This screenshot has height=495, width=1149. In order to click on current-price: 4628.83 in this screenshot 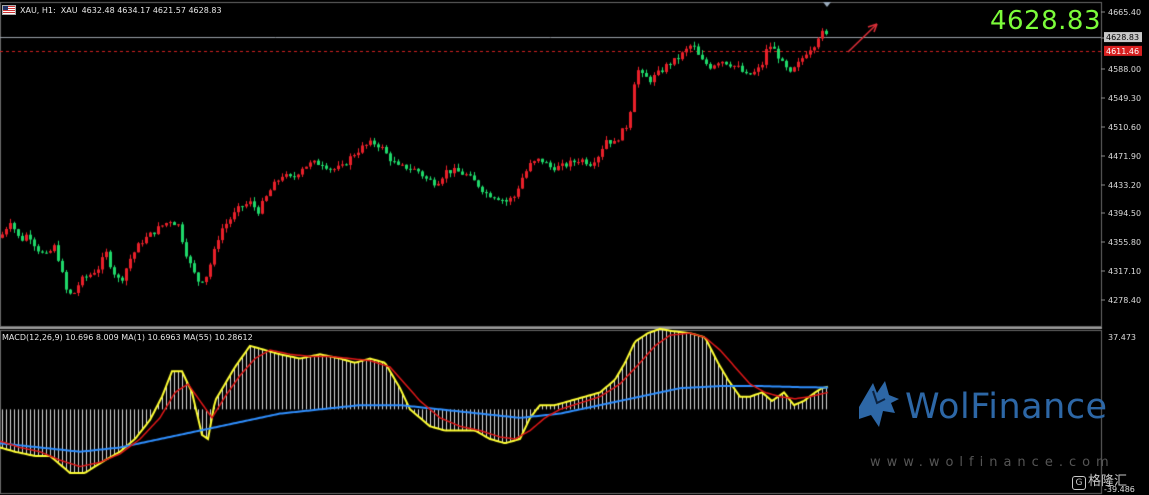, I will do `click(1045, 21)`.